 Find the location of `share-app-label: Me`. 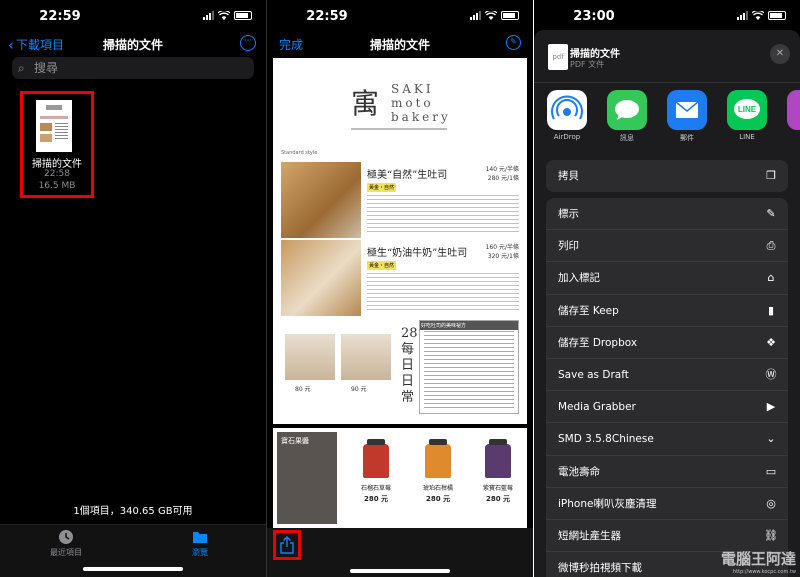

share-app-label: Me is located at coordinates (793, 137).